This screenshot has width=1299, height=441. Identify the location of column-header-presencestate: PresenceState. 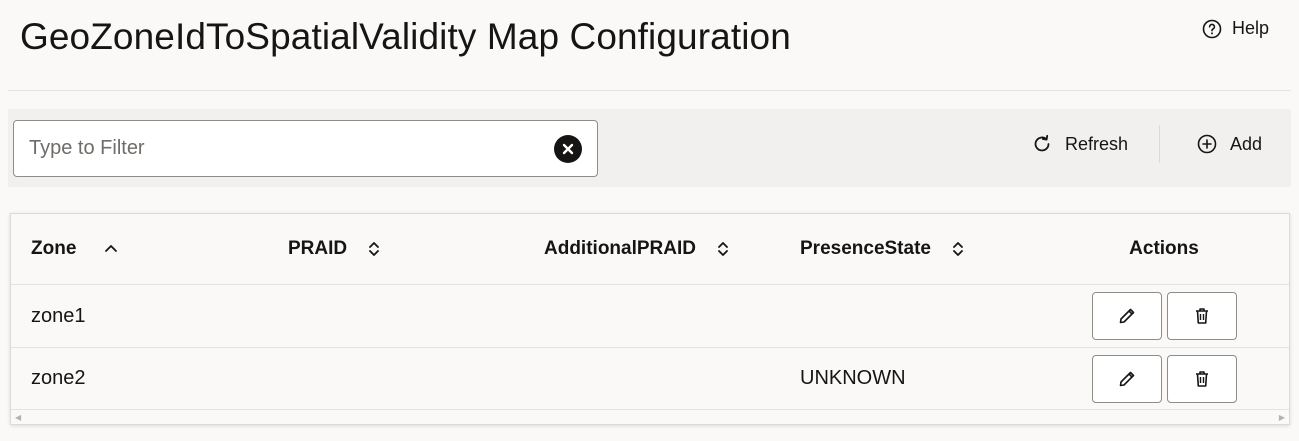
(883, 249).